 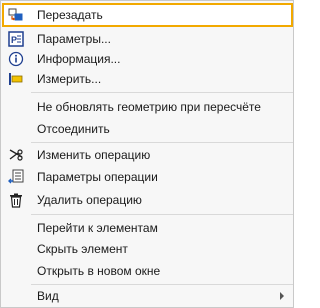 I want to click on menu-item-edit-operation: Изменить операцию, so click(x=147, y=155).